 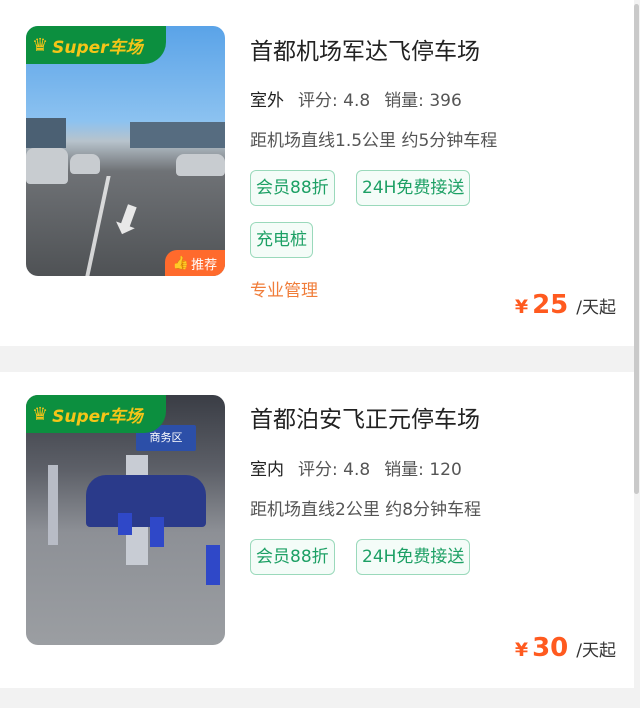 What do you see at coordinates (423, 101) in the screenshot?
I see `sales: 销量: 396` at bounding box center [423, 101].